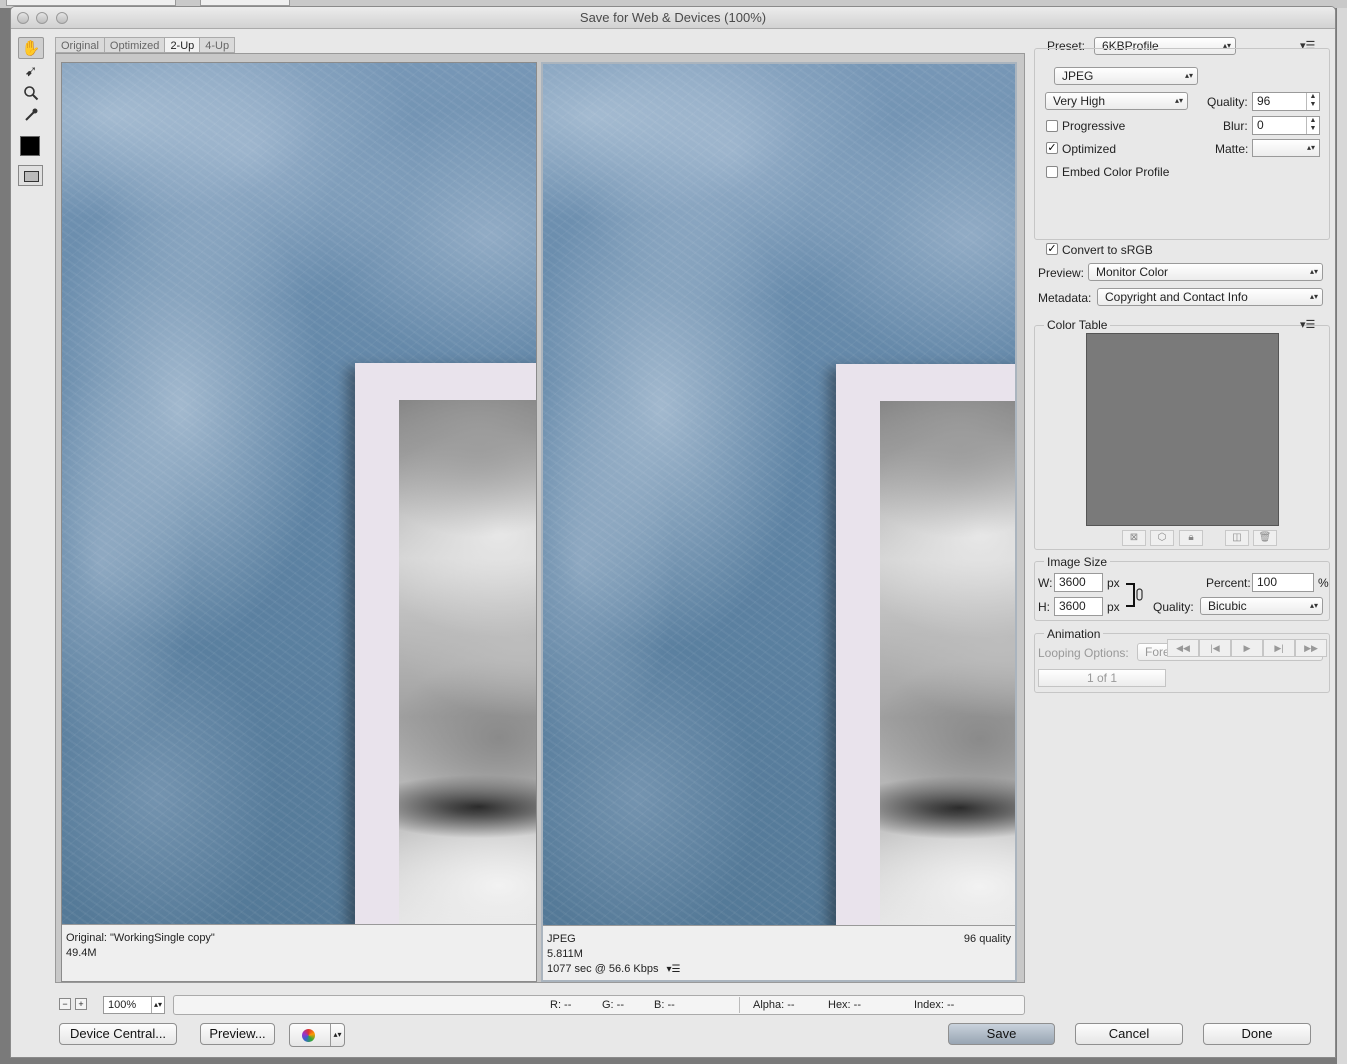  I want to click on eyedropper-color-swatch, so click(30, 146).